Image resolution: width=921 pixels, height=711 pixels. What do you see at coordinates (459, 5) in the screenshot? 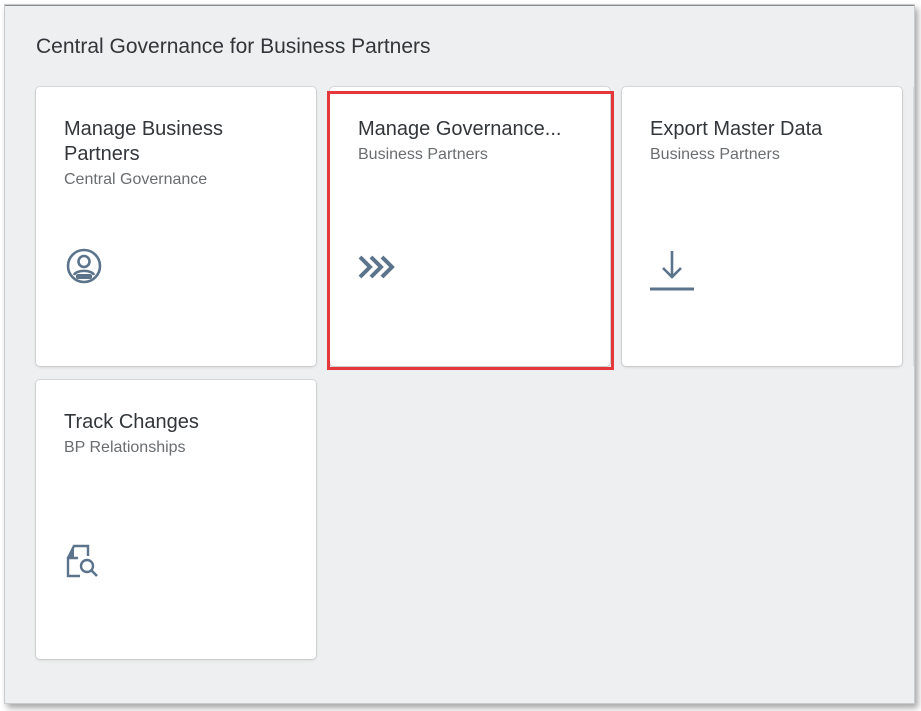
I see `window-top-border` at bounding box center [459, 5].